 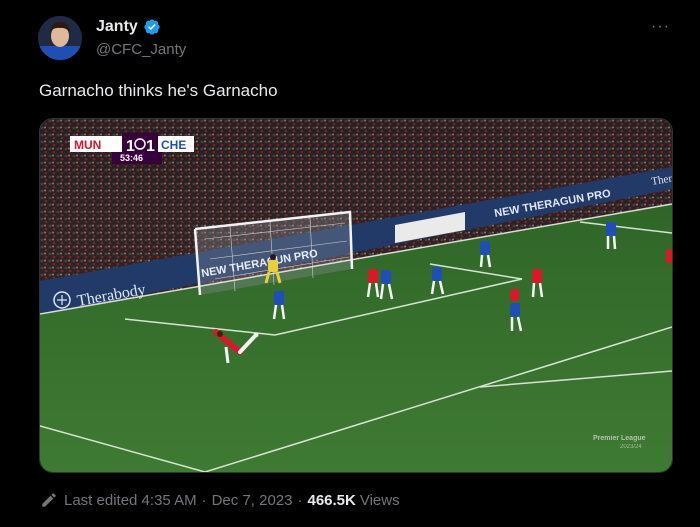 I want to click on tweet-date: Dec 7, 2023, so click(x=252, y=500).